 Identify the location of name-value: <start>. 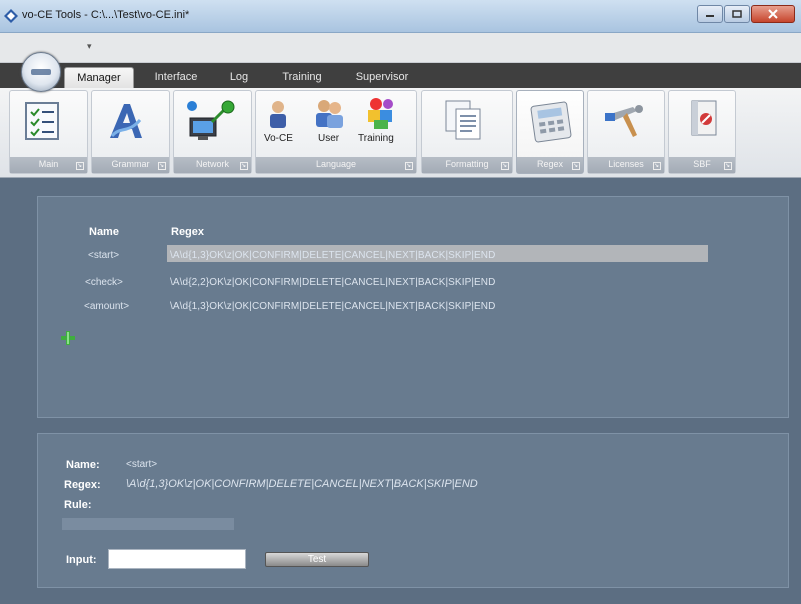
(142, 464).